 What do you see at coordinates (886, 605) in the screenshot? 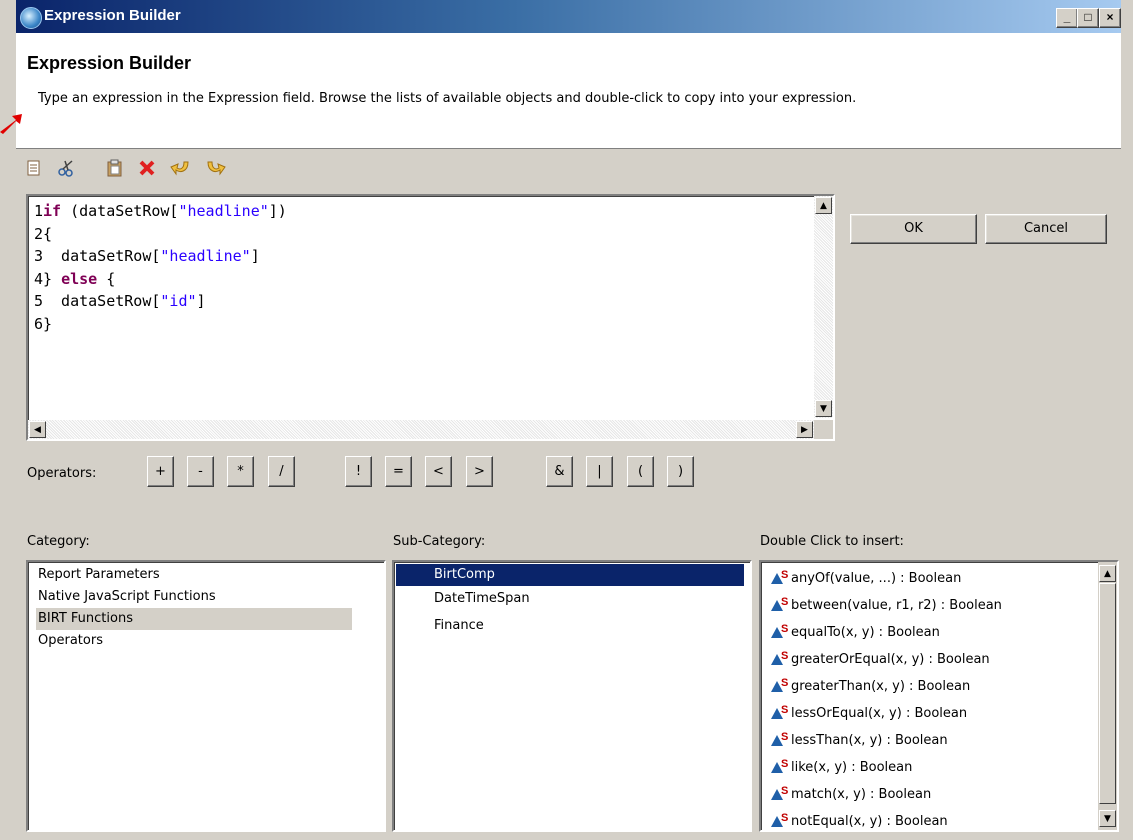
I see `function-item: Sbetween(value, r1, r2) : Boolean` at bounding box center [886, 605].